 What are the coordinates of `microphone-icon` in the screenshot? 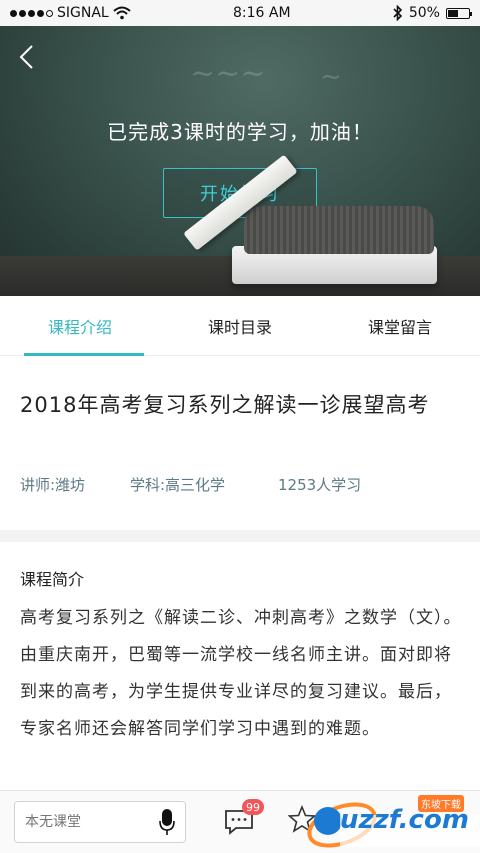 It's located at (167, 822).